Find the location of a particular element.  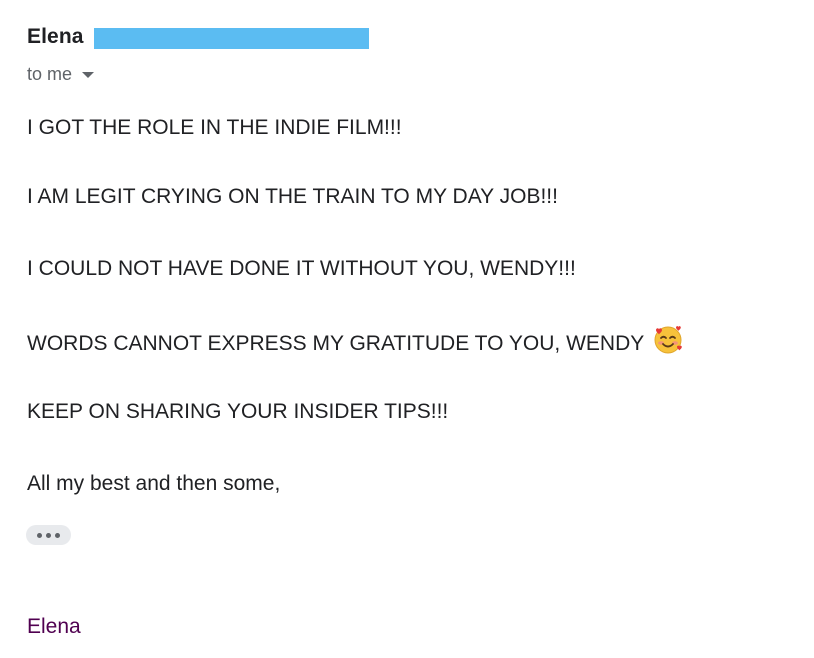

show-trimmed-content-button is located at coordinates (48, 535).